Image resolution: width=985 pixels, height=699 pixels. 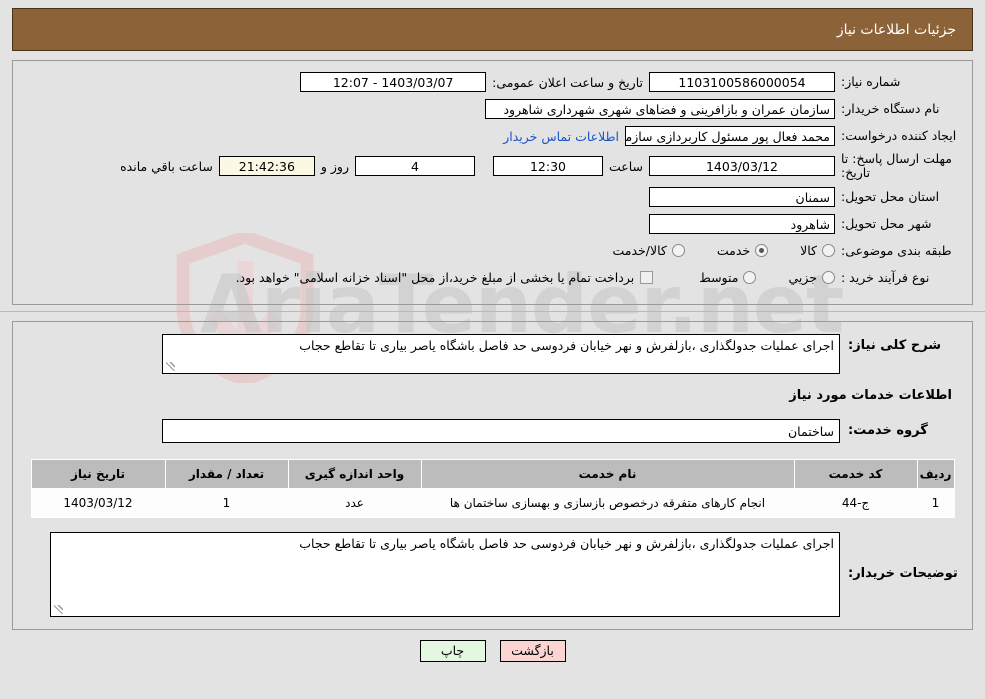 What do you see at coordinates (802, 278) in the screenshot?
I see `process-option-label: جزیي` at bounding box center [802, 278].